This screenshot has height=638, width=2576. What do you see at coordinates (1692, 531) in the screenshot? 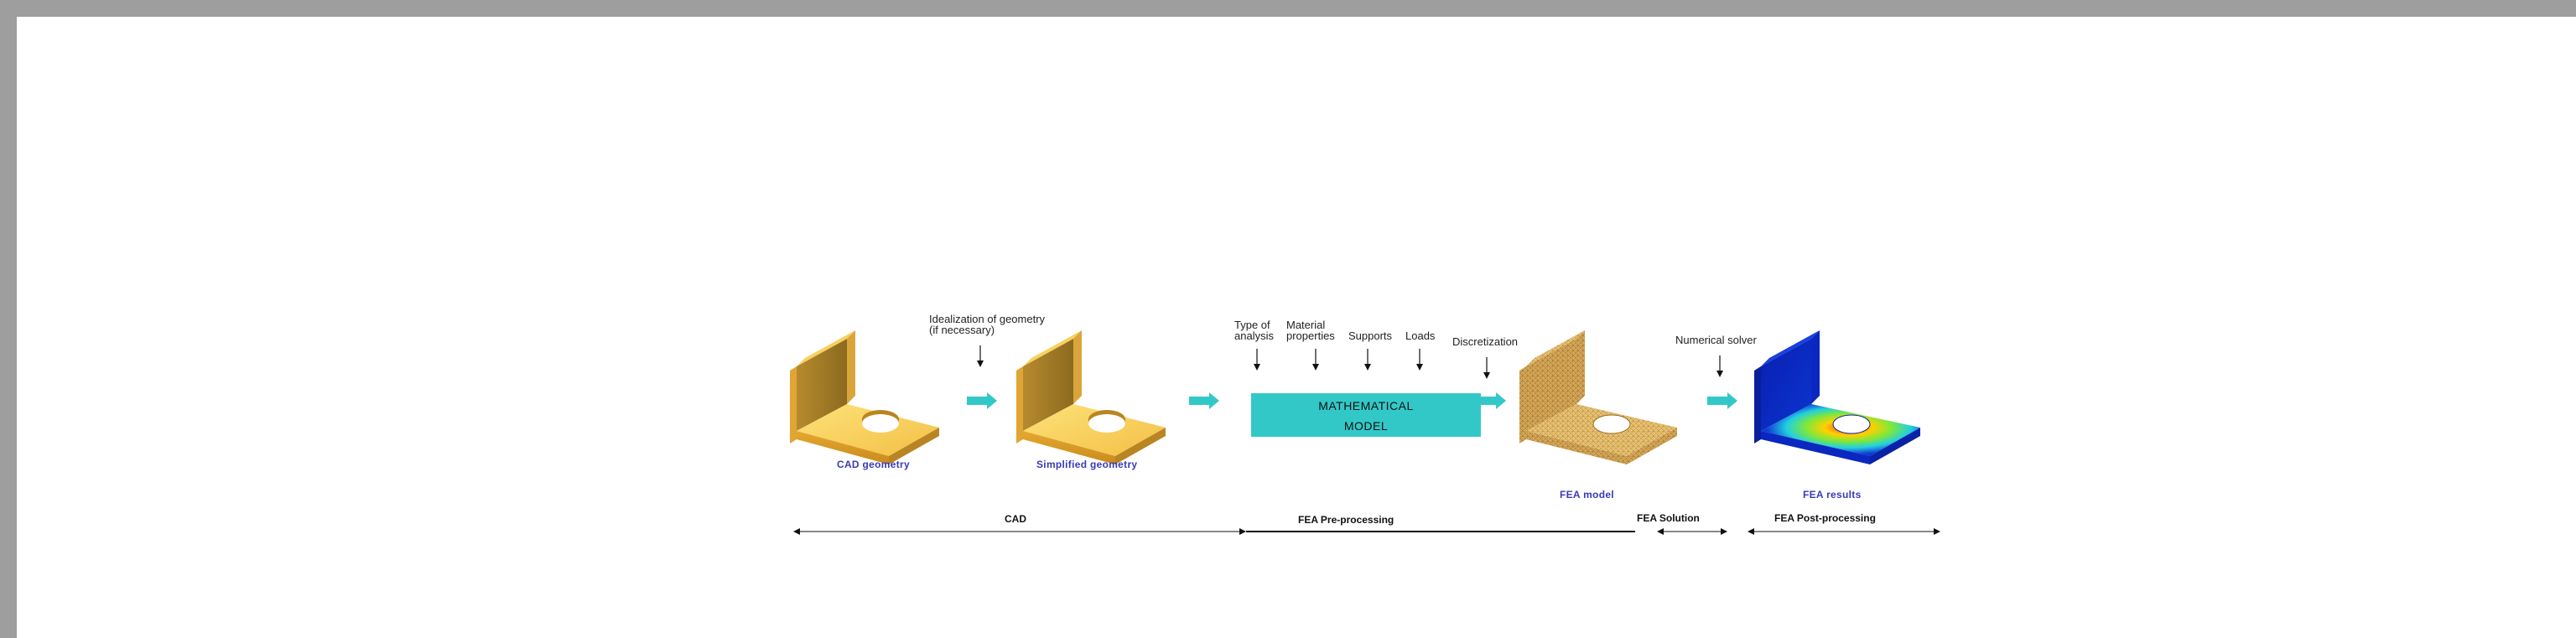
I see `solution-phase-span` at bounding box center [1692, 531].